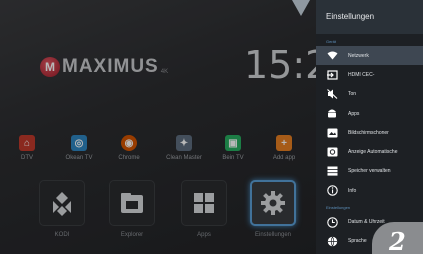 The image size is (423, 254). What do you see at coordinates (132, 235) in the screenshot?
I see `tile-label: Explorer` at bounding box center [132, 235].